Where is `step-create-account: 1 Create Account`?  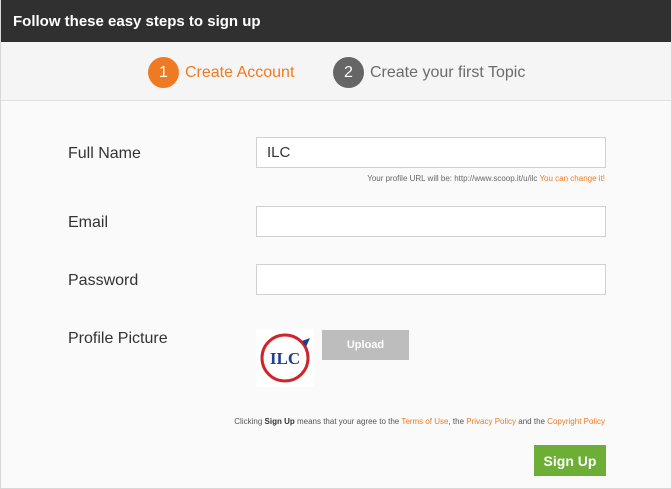
step-create-account: 1 Create Account is located at coordinates (221, 72).